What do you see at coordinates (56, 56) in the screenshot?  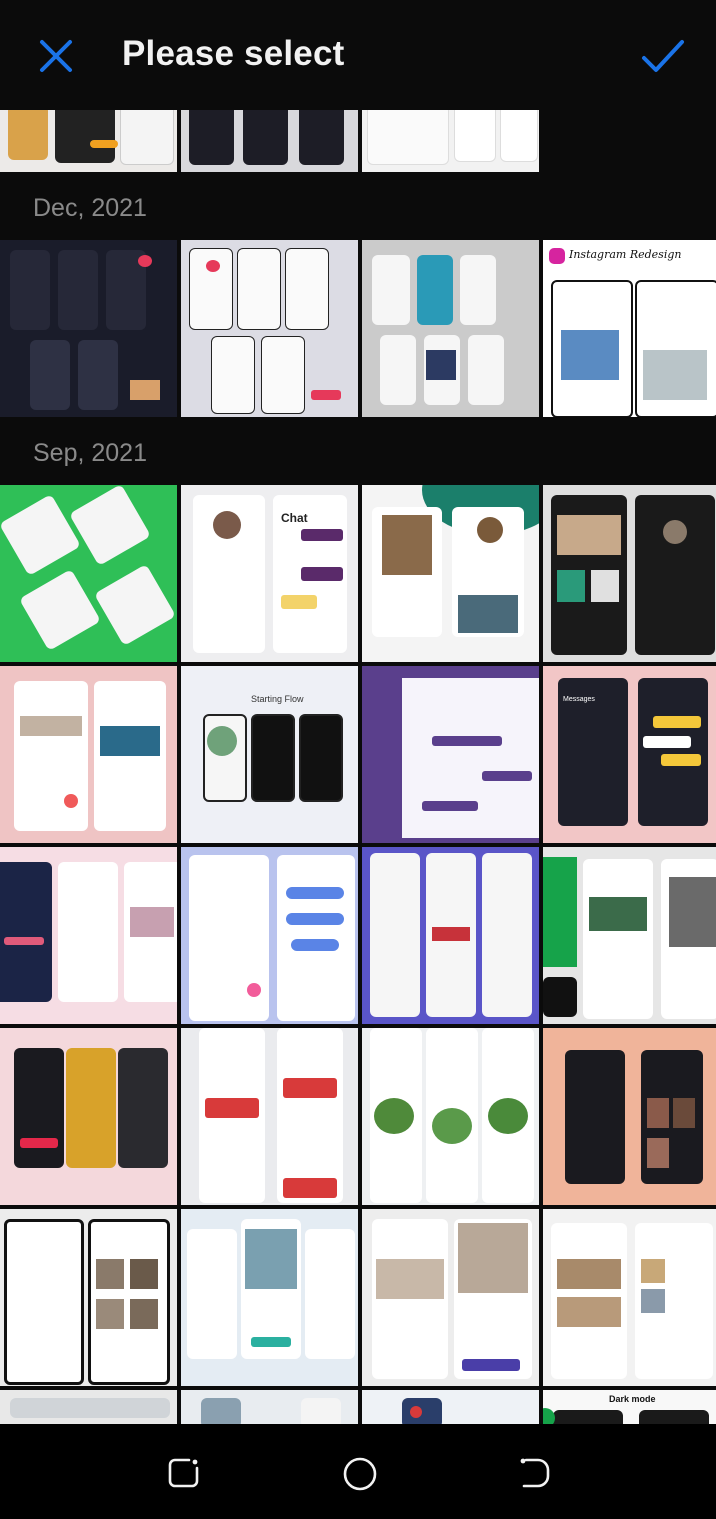 I see `close-icon` at bounding box center [56, 56].